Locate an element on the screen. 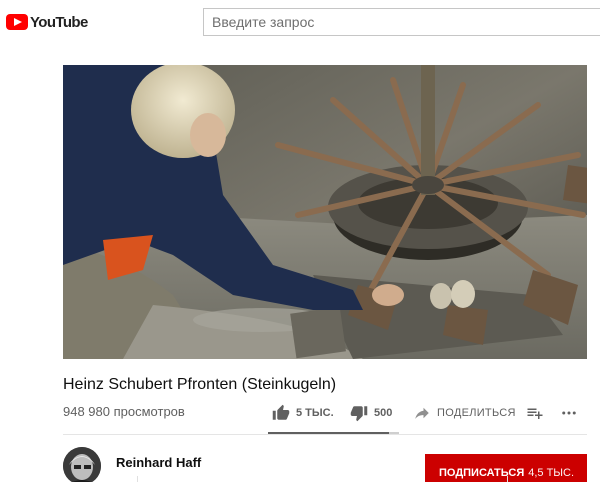  like-button: 5 ТЫС. is located at coordinates (311, 413).